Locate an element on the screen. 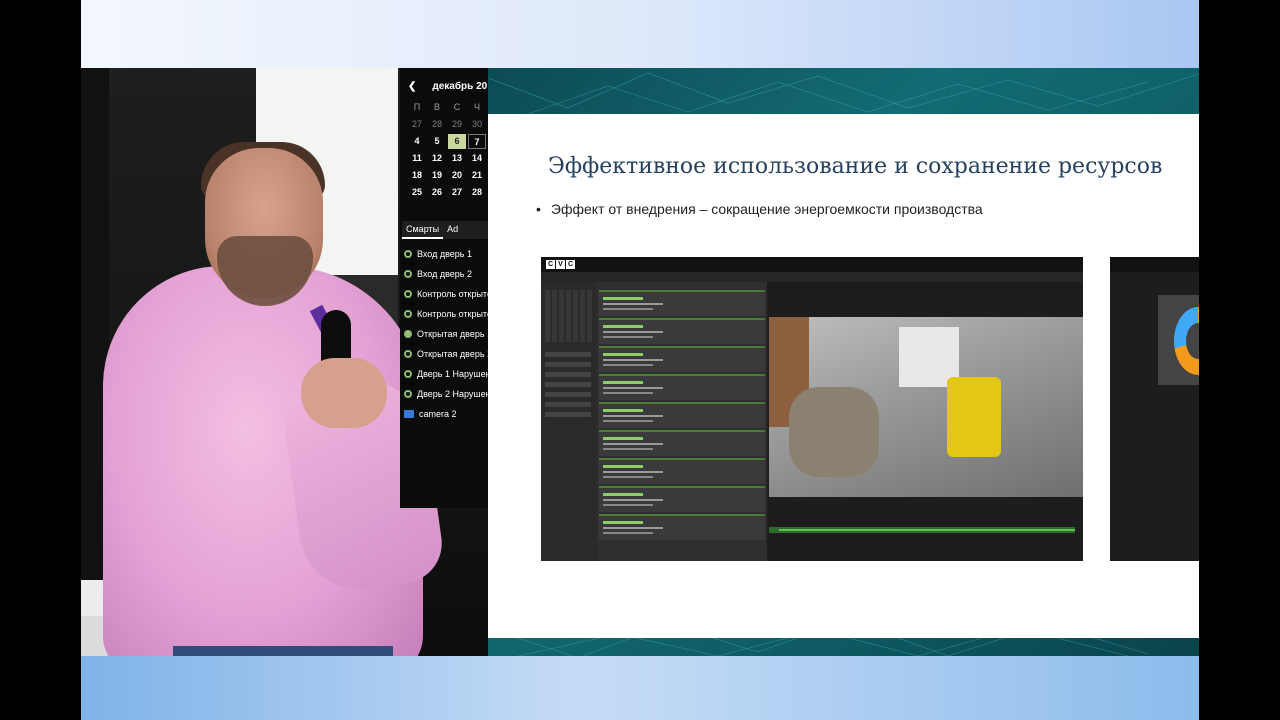  video-forklift is located at coordinates (974, 417).